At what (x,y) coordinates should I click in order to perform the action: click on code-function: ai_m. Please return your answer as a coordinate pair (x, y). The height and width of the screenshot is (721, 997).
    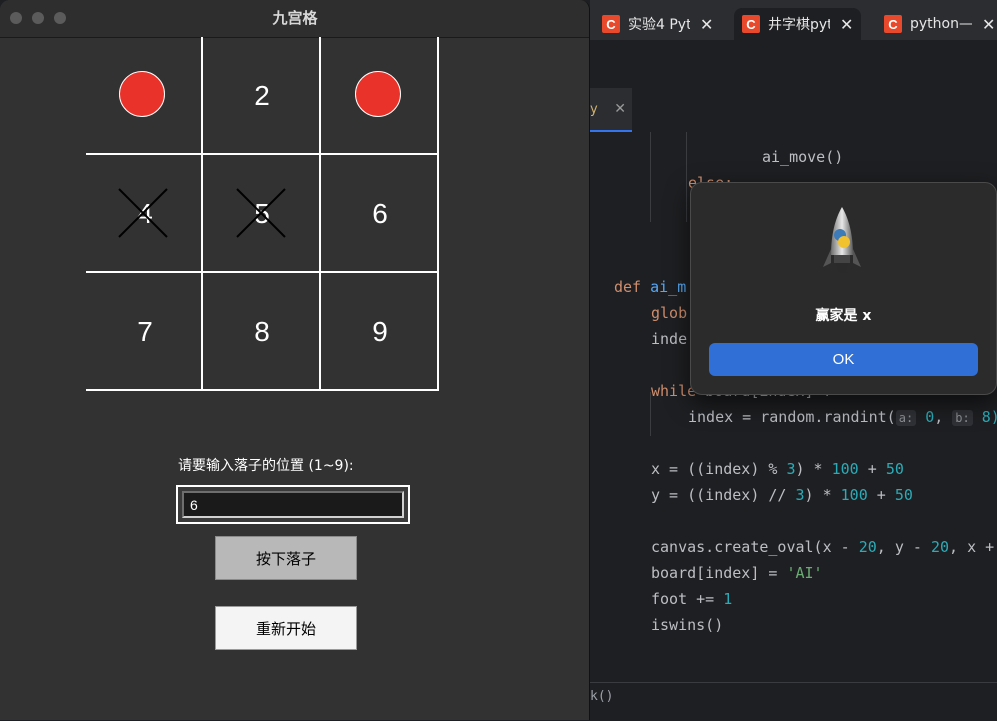
    Looking at the image, I should click on (668, 287).